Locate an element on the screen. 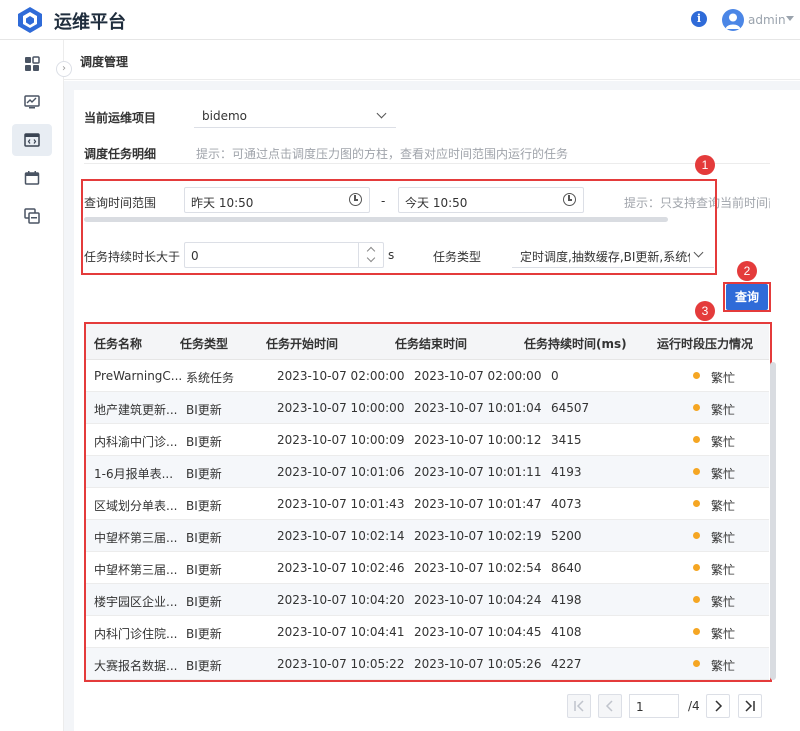  column-header: 运行时段压力情况 is located at coordinates (705, 343).